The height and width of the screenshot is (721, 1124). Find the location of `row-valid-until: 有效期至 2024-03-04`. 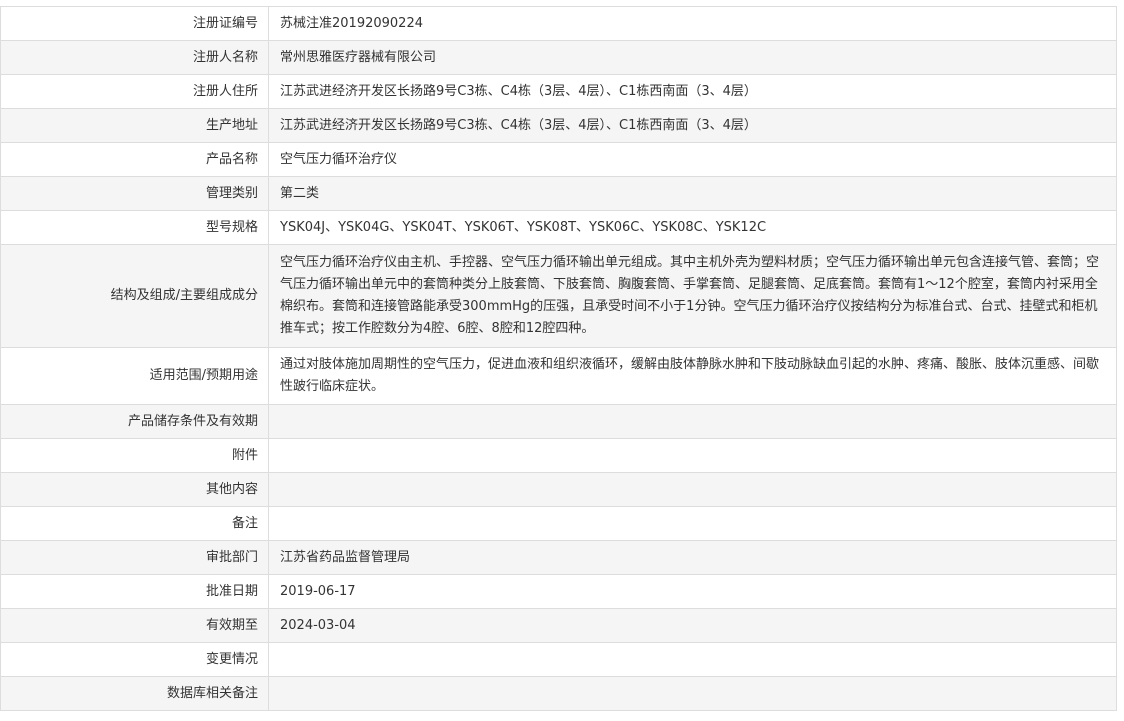

row-valid-until: 有效期至 2024-03-04 is located at coordinates (558, 625).